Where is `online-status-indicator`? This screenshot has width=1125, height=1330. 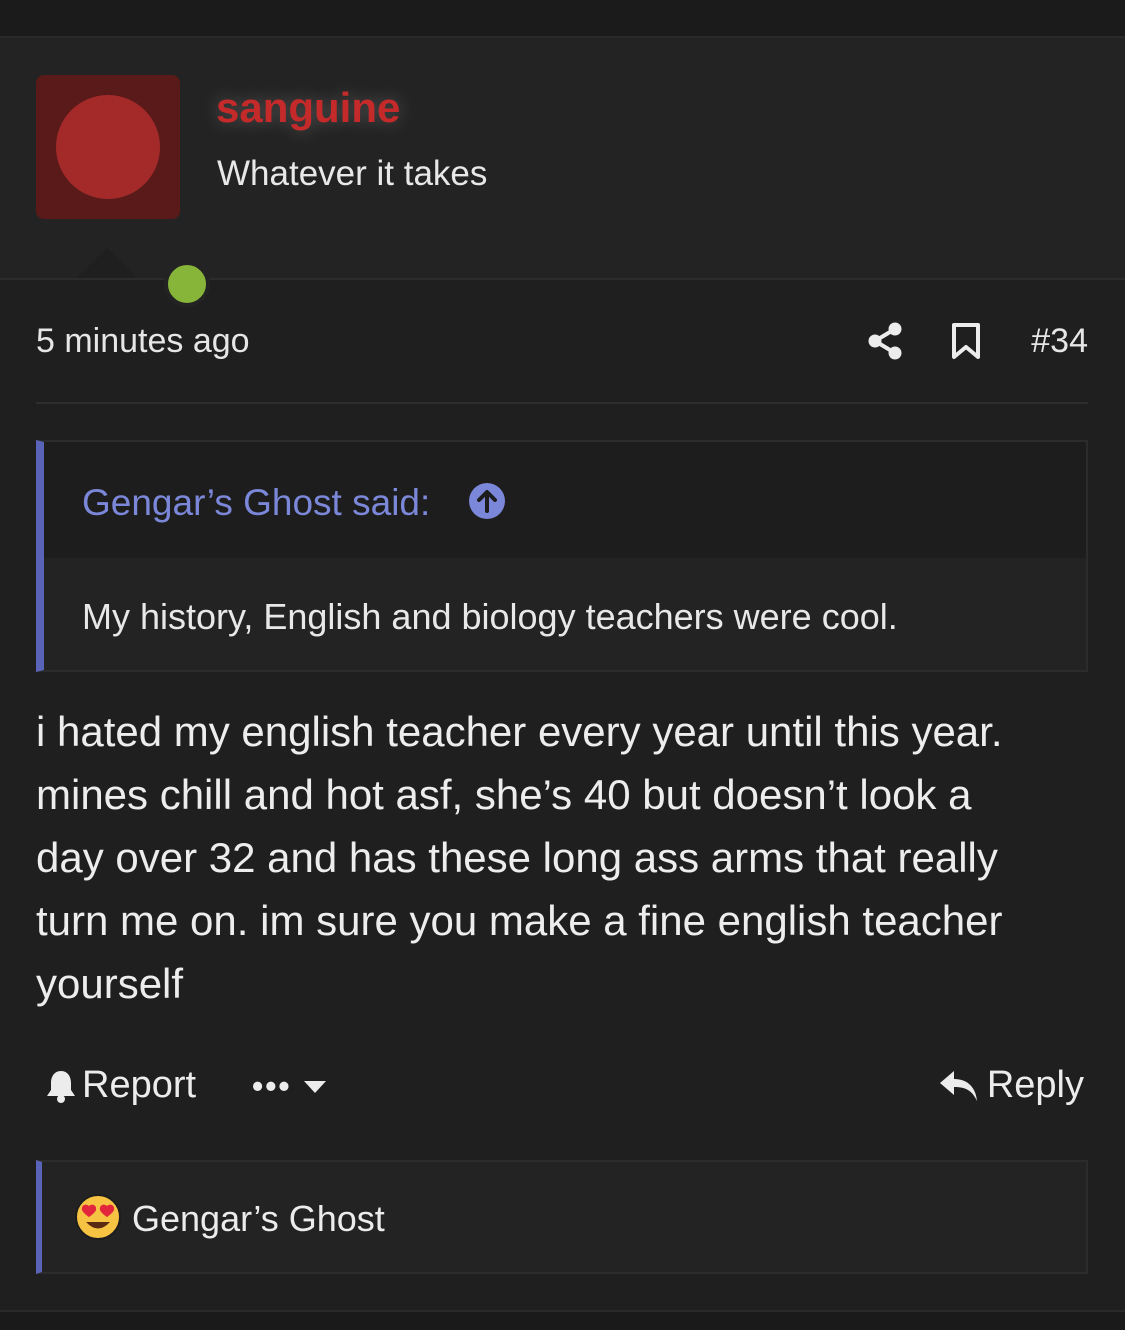 online-status-indicator is located at coordinates (187, 284).